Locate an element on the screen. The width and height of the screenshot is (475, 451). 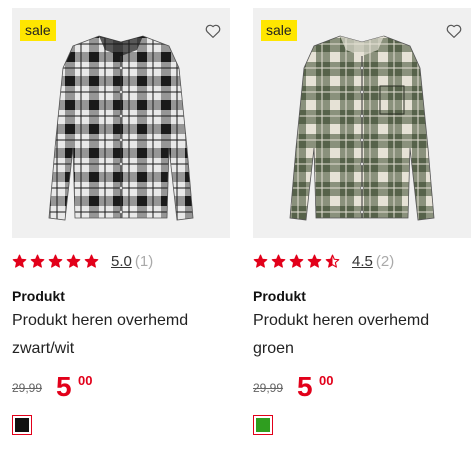
review-count: (1) is located at coordinates (144, 261).